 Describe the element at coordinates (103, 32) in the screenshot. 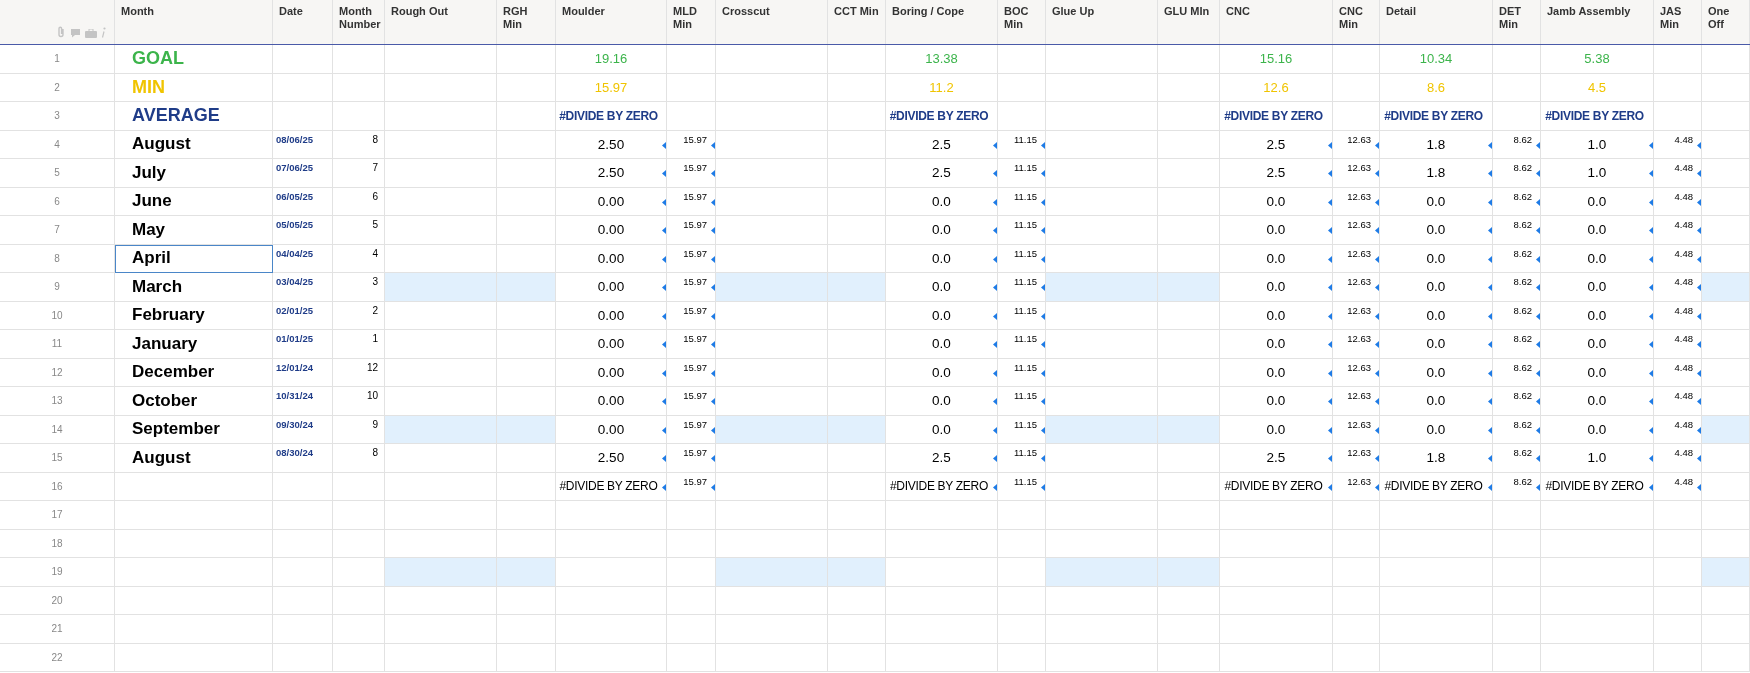

I see `info-icon` at that location.